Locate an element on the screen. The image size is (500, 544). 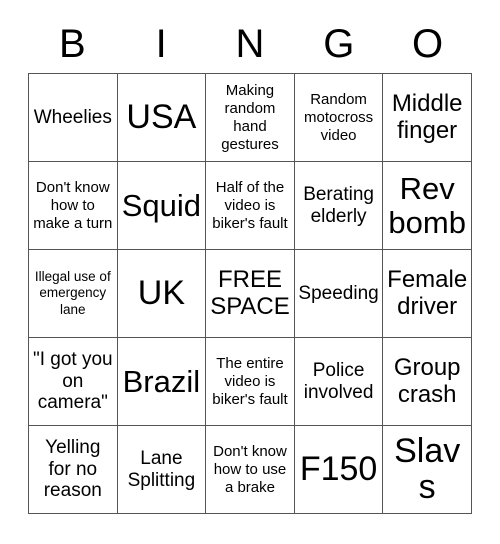
bingo-header-letter: O is located at coordinates (428, 43).